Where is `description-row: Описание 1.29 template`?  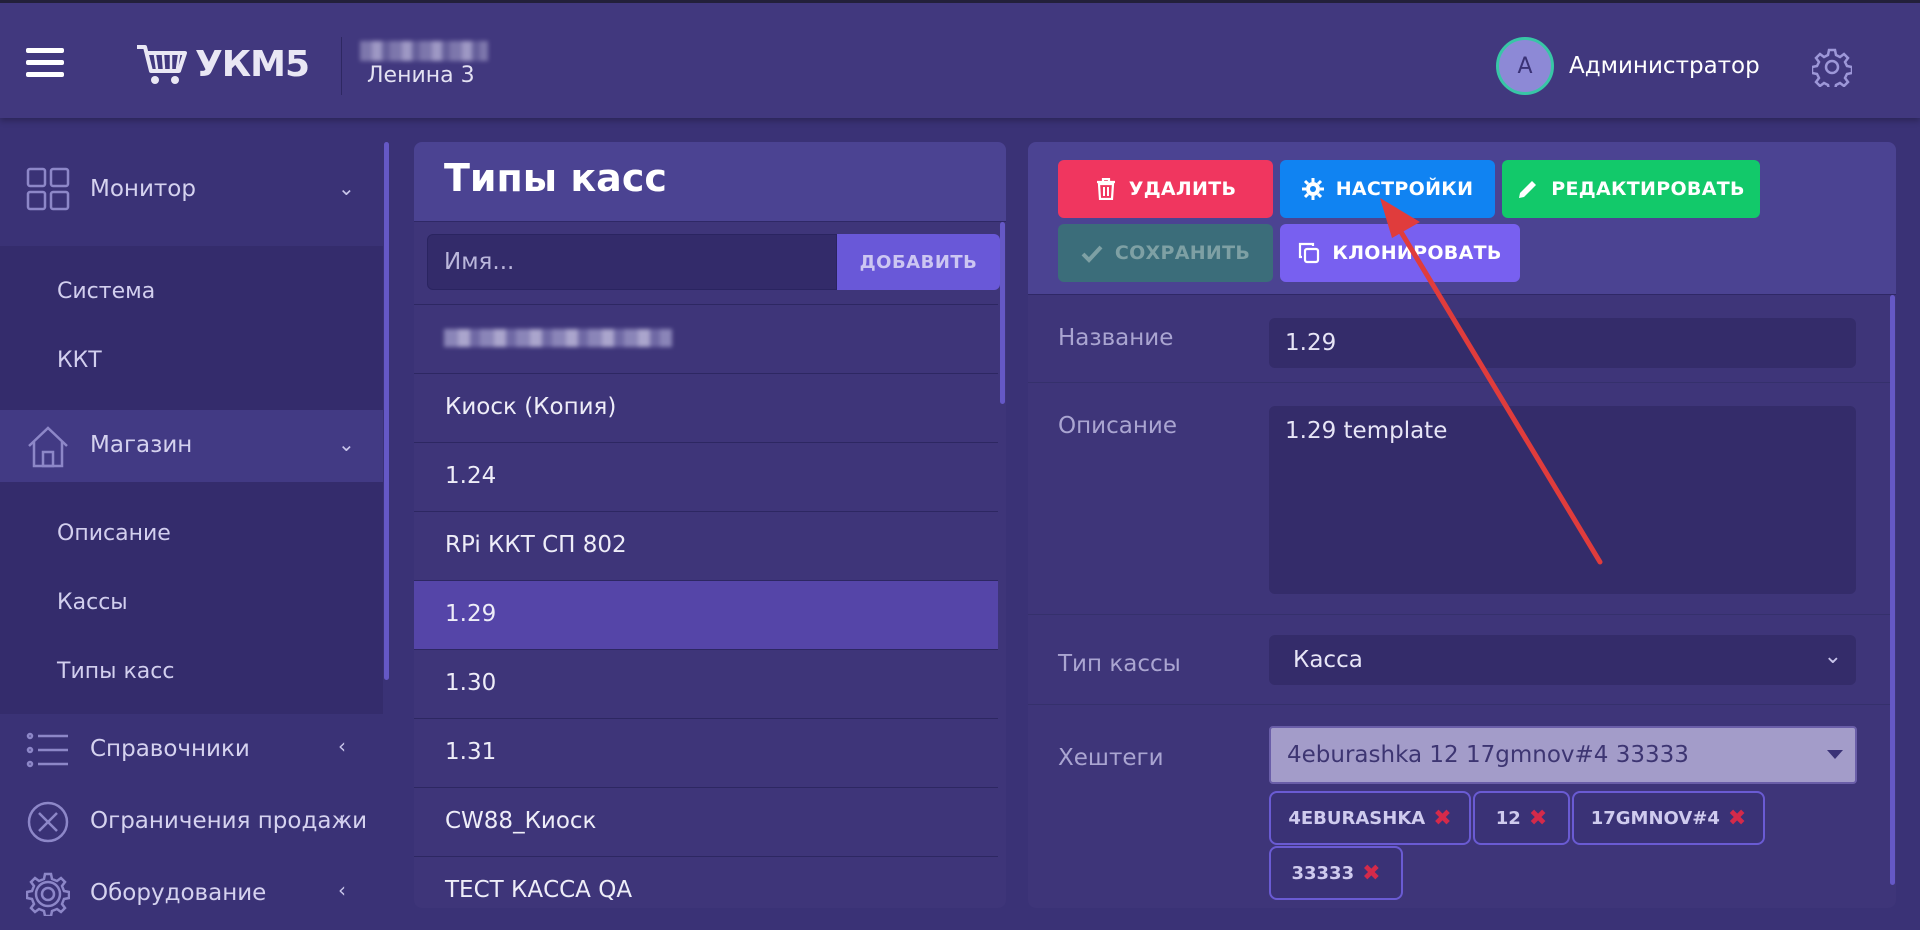 description-row: Описание 1.29 template is located at coordinates (1459, 498).